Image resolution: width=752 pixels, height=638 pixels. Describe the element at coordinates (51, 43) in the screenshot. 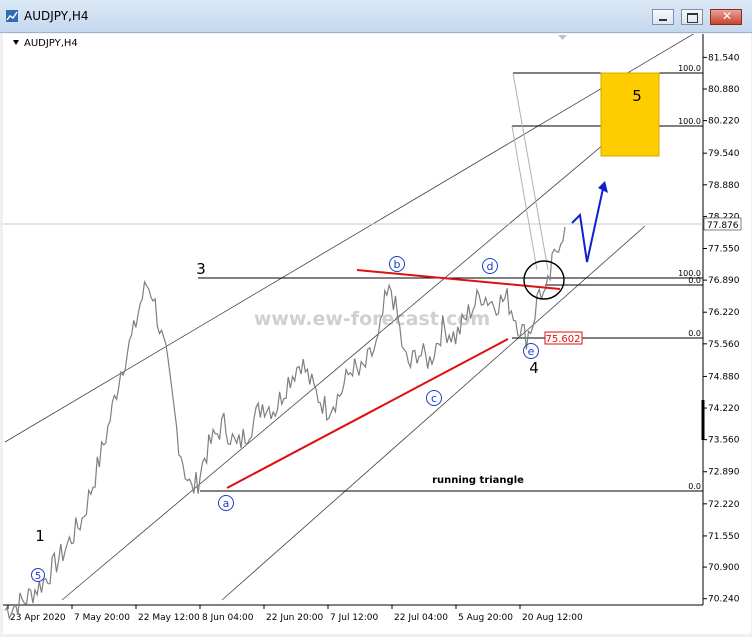

I see `chart-symbol-label: AUDJPY,H4` at that location.